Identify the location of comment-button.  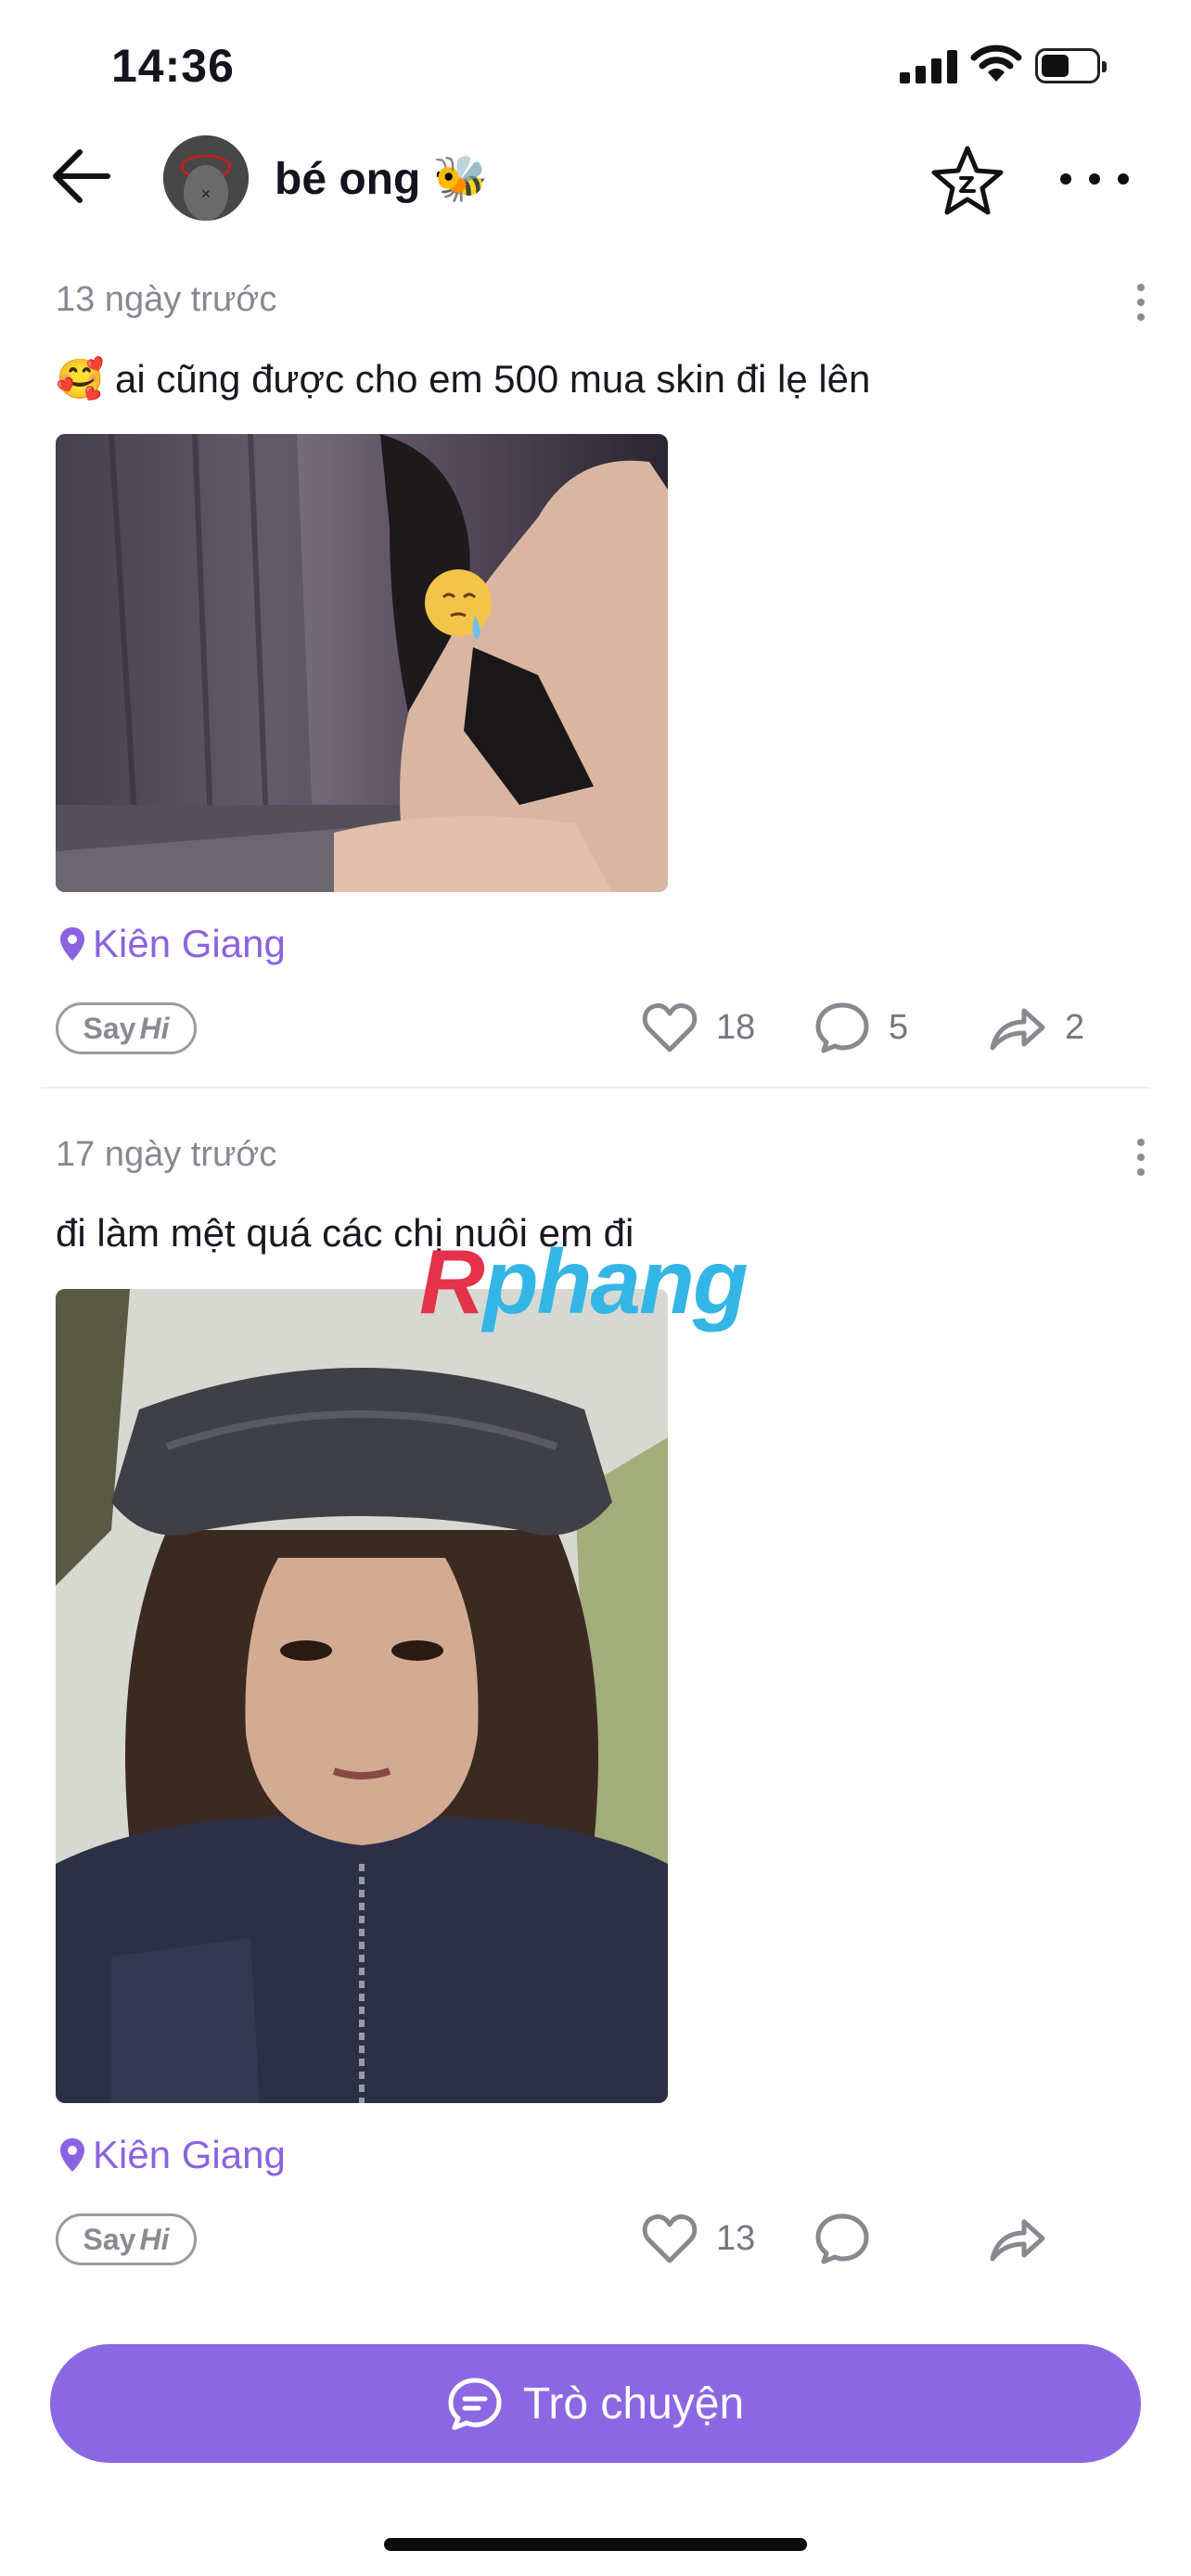
(851, 2238).